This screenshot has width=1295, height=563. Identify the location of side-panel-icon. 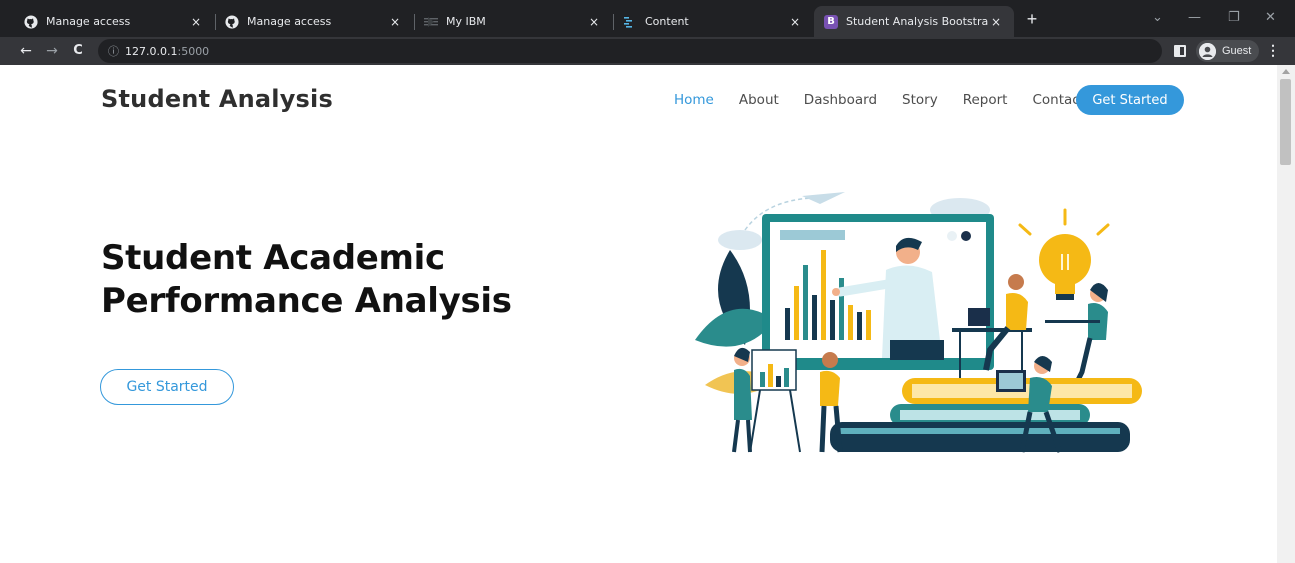
(1180, 51).